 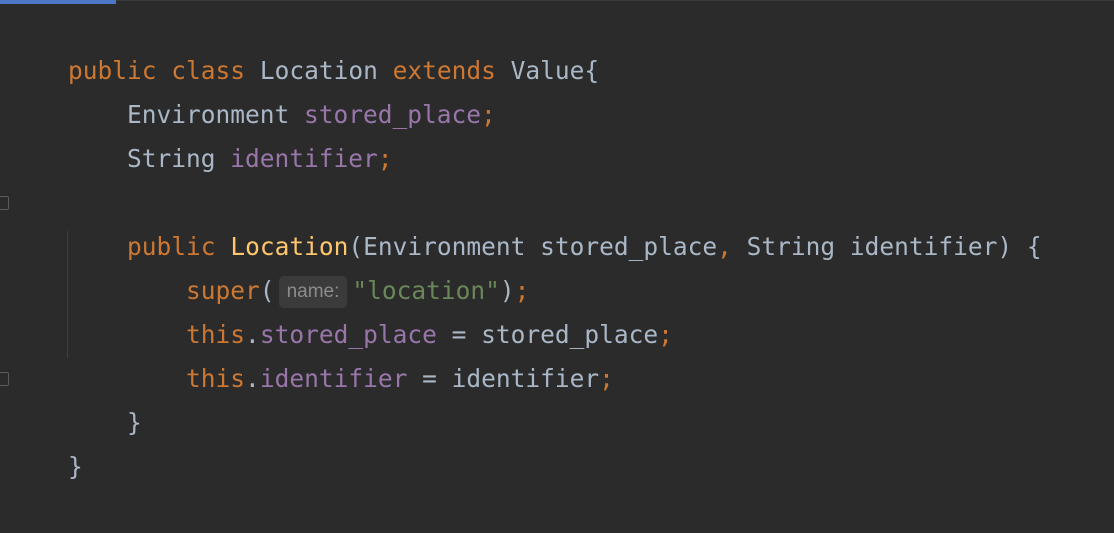 I want to click on assign-token: = identifier, so click(x=503, y=378).